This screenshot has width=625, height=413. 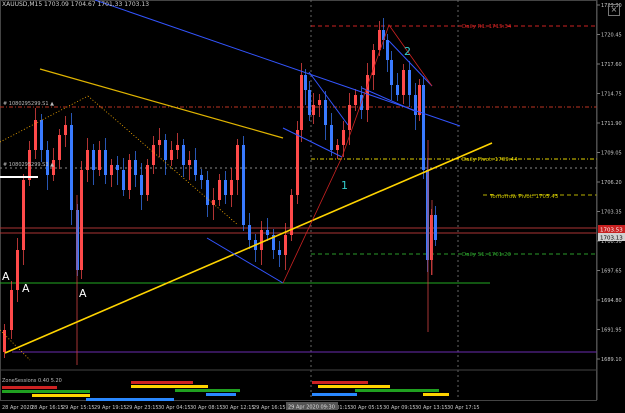 What do you see at coordinates (311, 408) in the screenshot?
I see `time-highlight-label: 29 Apr 2020 09:30` at bounding box center [311, 408].